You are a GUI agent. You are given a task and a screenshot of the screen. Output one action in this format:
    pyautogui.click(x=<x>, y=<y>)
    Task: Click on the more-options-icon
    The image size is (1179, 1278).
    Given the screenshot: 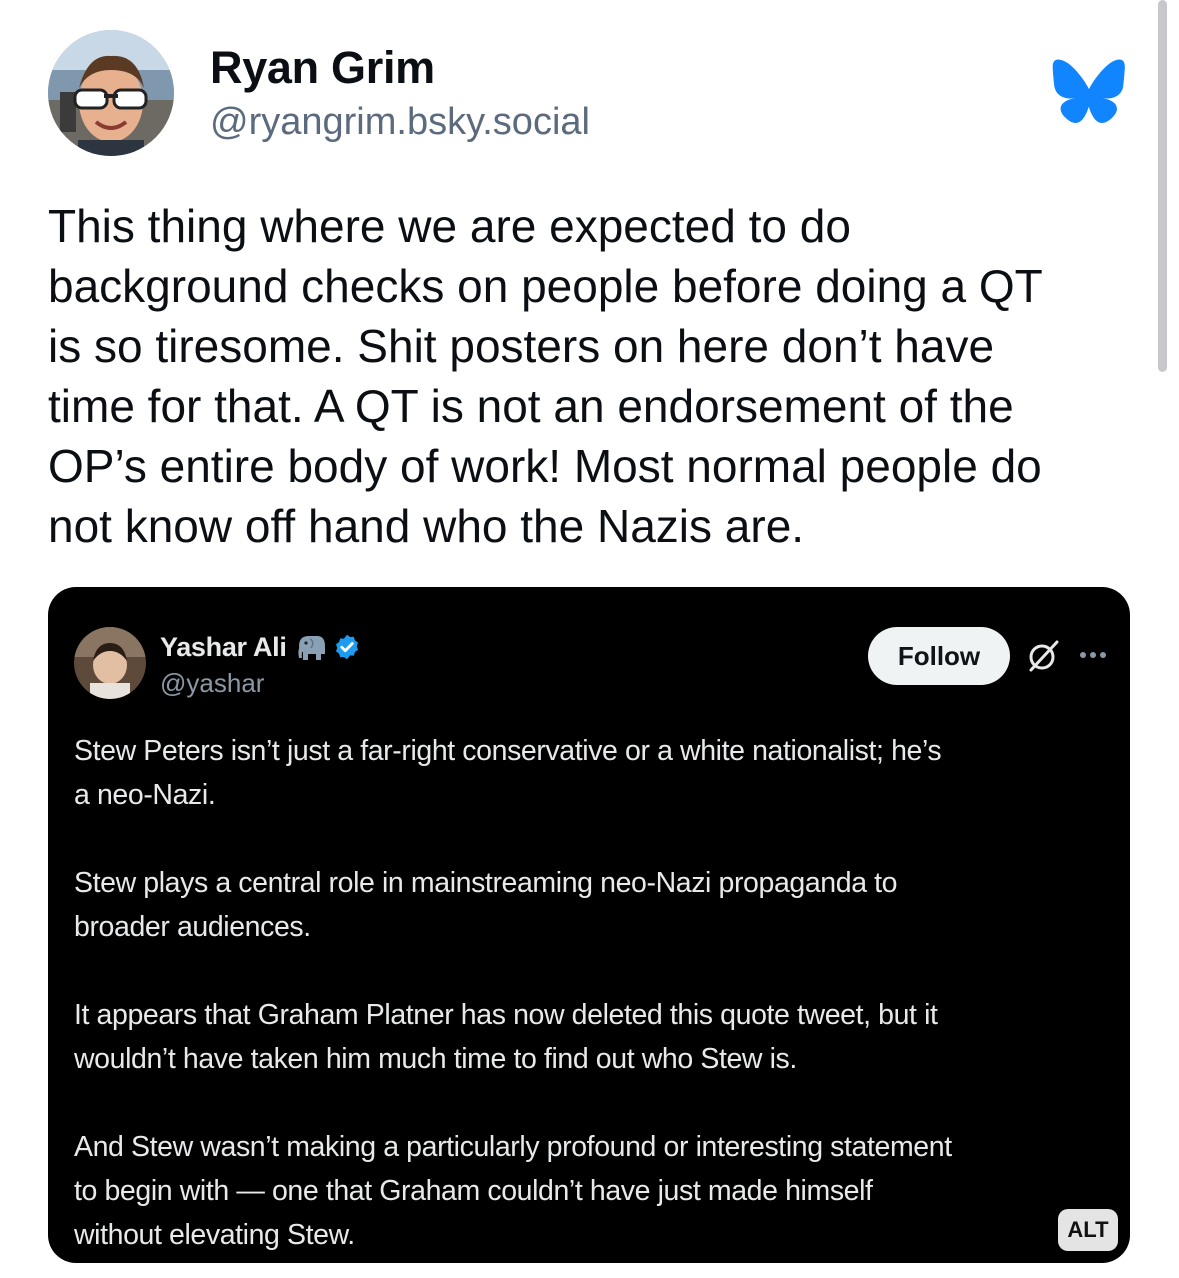 What is the action you would take?
    pyautogui.click(x=1093, y=655)
    